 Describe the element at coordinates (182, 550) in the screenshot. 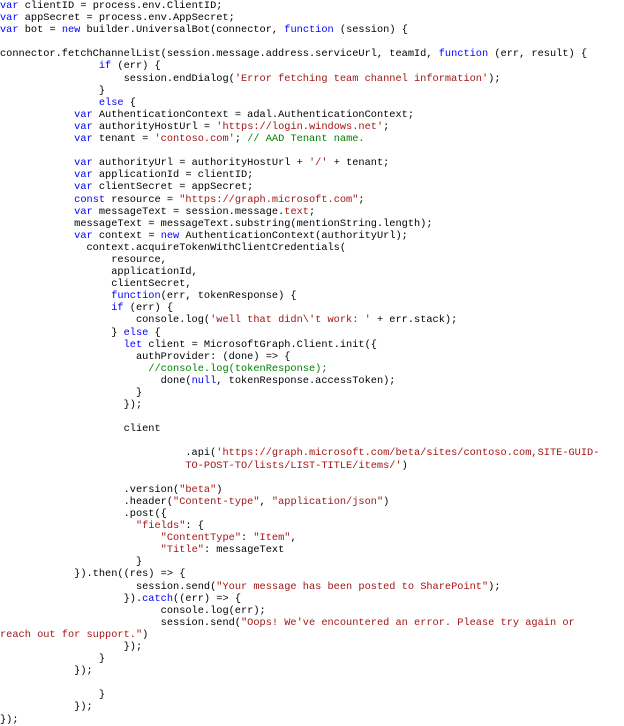

I see `code-token: "Title"` at that location.